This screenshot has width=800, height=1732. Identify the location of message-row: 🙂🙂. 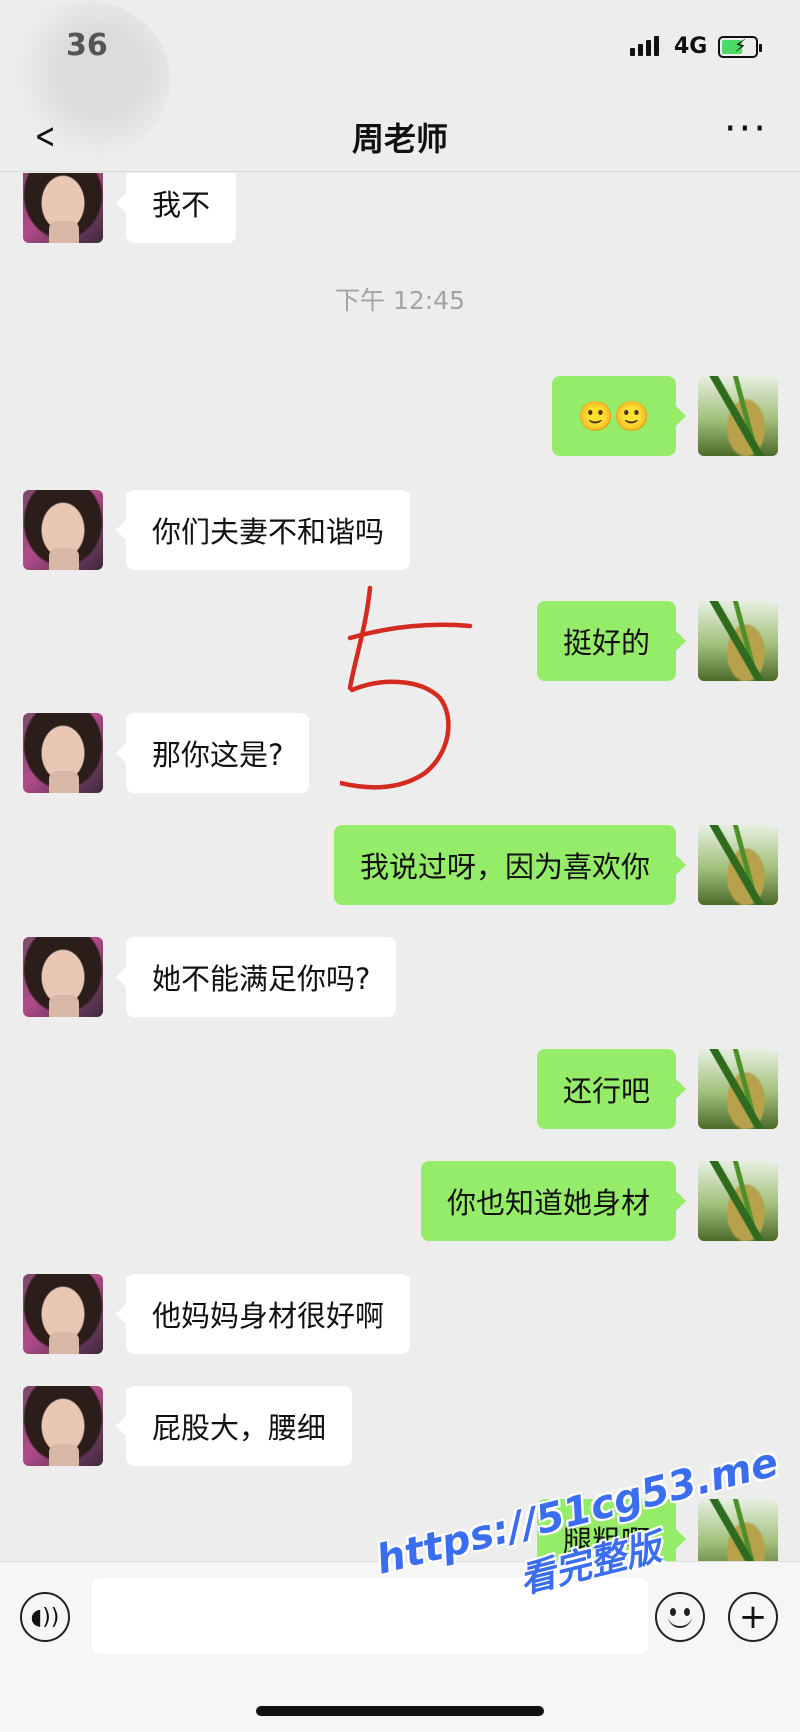
(400, 416).